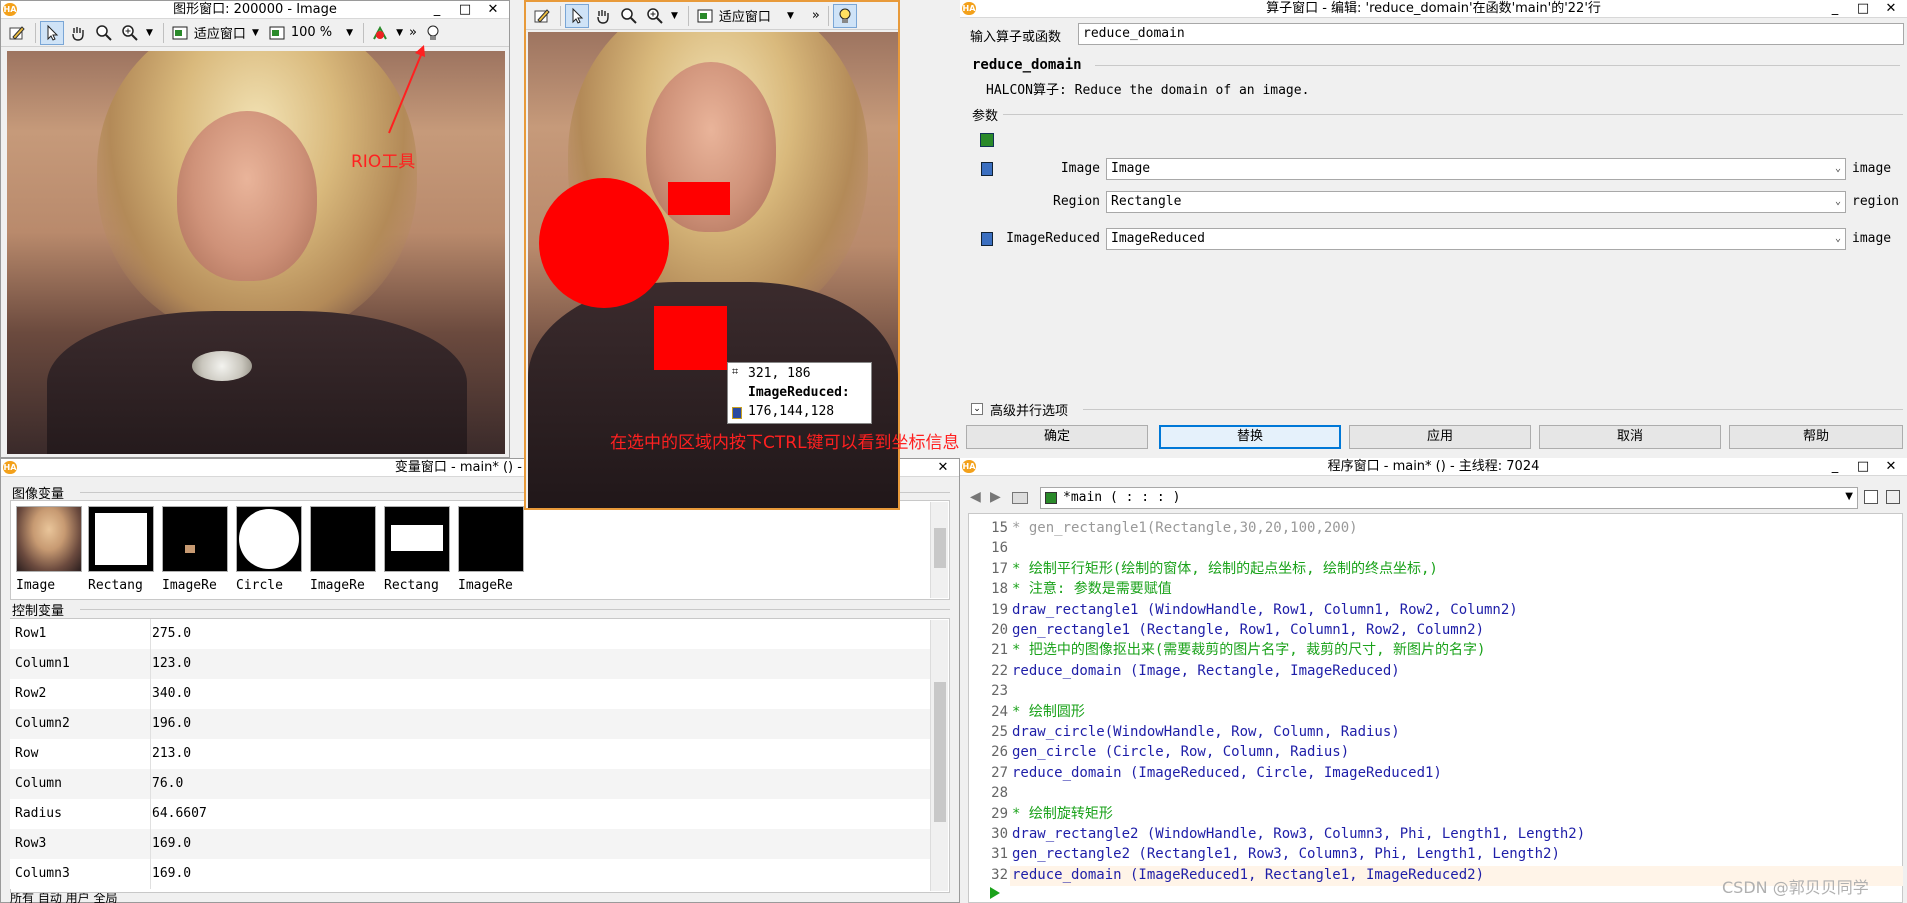 The image size is (1907, 903). Describe the element at coordinates (939, 550) in the screenshot. I see `iconic-scrollbar` at that location.